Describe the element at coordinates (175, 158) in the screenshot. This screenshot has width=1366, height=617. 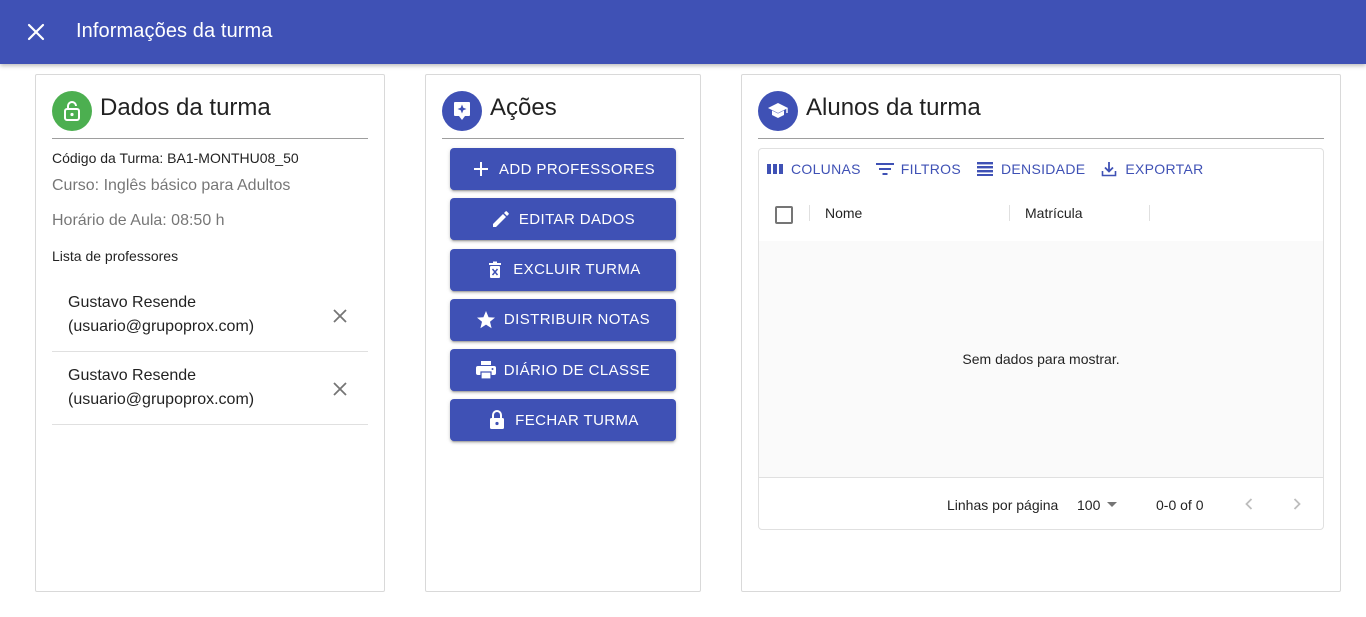
I see `codigo-turma: Código da Turma: BA1-MONTHU08_50` at that location.